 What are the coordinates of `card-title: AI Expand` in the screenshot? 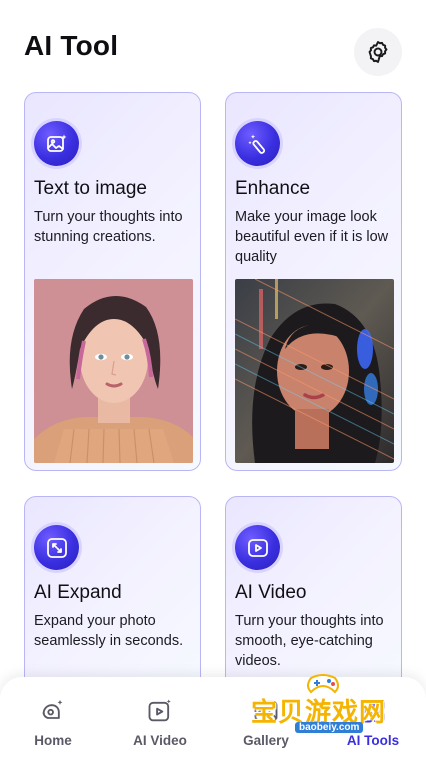 It's located at (78, 592).